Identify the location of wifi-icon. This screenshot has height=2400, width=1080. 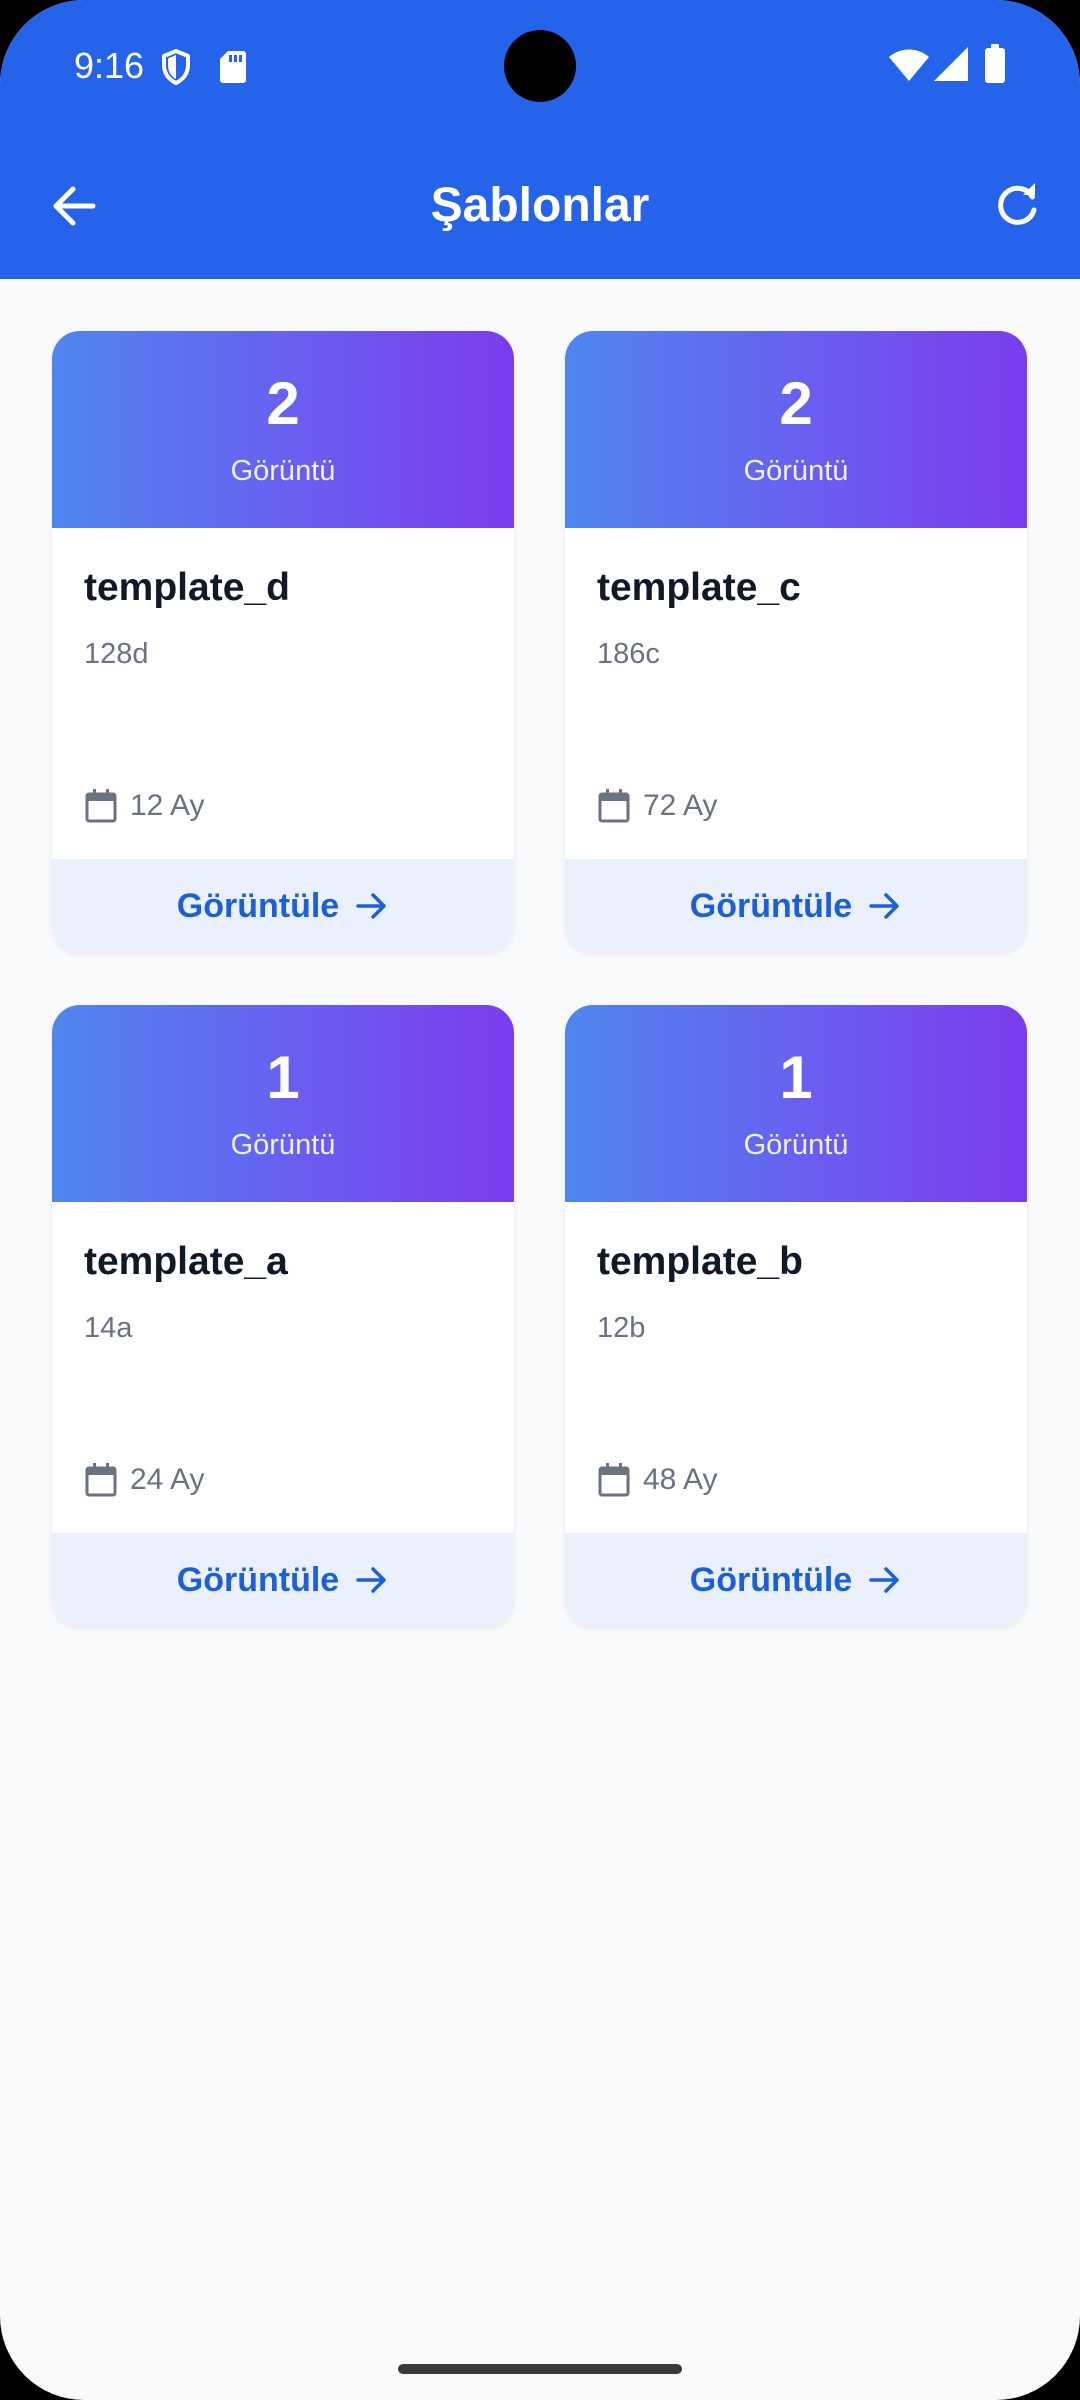
(909, 65).